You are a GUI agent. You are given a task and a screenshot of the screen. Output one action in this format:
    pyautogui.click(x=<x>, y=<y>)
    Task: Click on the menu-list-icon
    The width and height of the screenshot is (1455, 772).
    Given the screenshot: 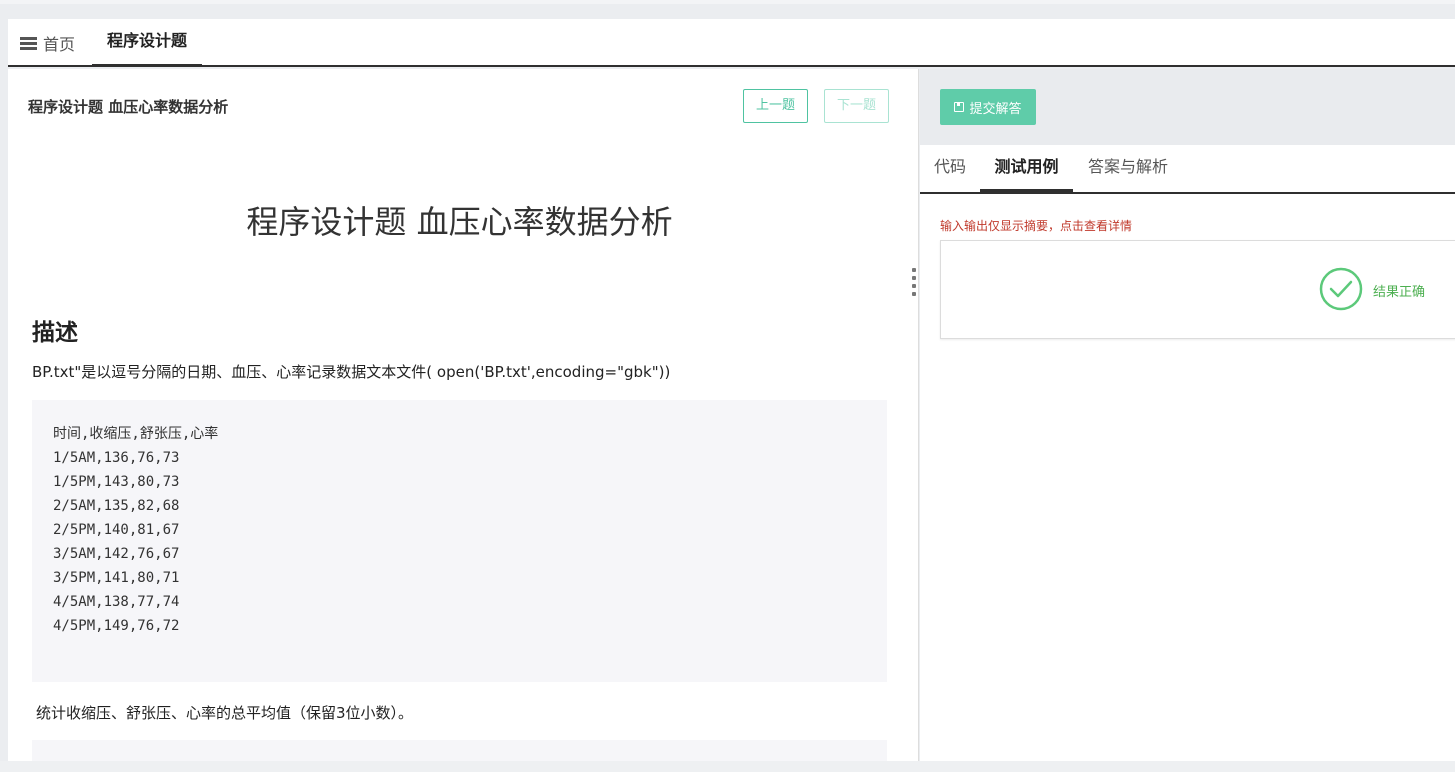 What is the action you would take?
    pyautogui.click(x=28, y=43)
    